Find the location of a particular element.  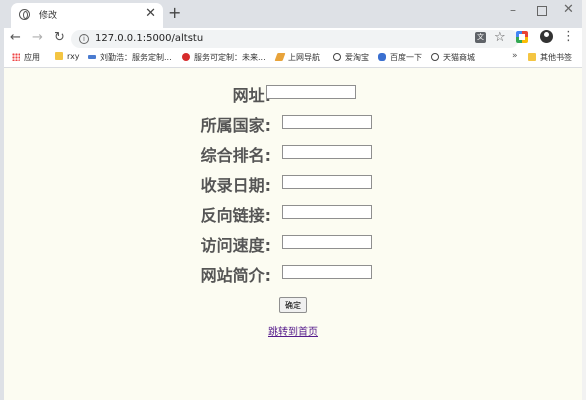

intro-input is located at coordinates (327, 272).